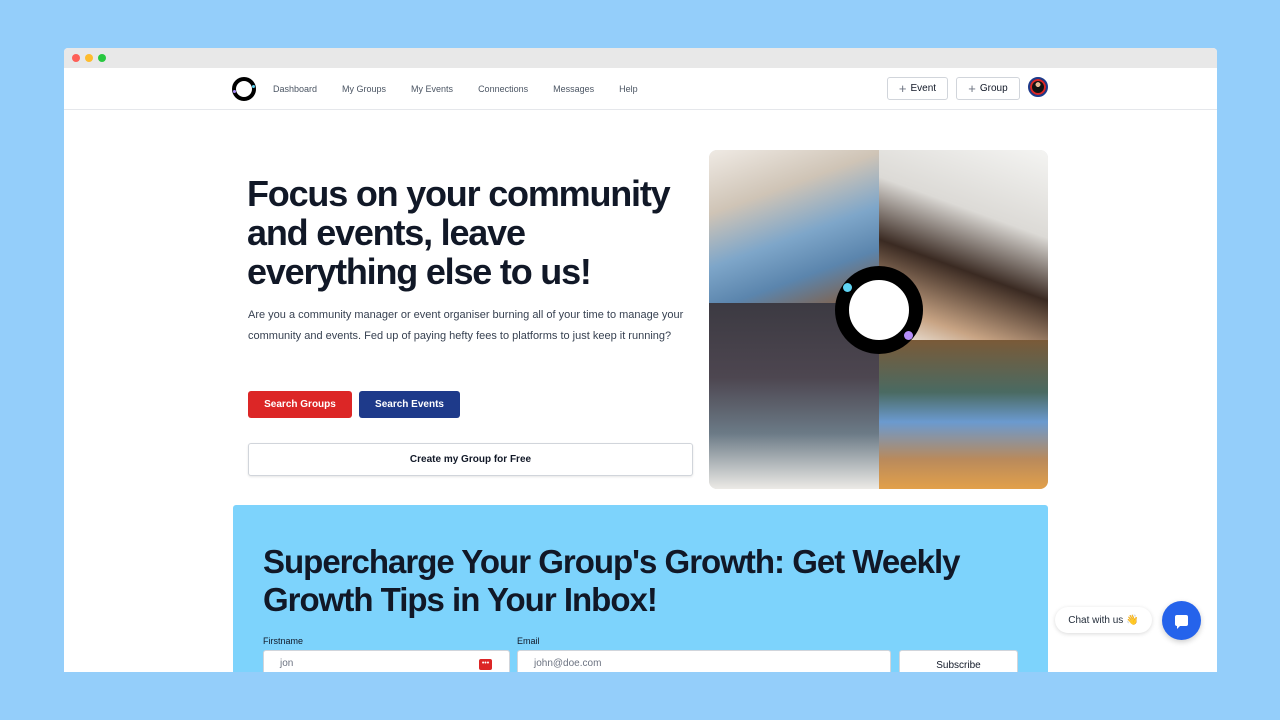 This screenshot has width=1280, height=720. I want to click on add-event-button: + Event, so click(917, 88).